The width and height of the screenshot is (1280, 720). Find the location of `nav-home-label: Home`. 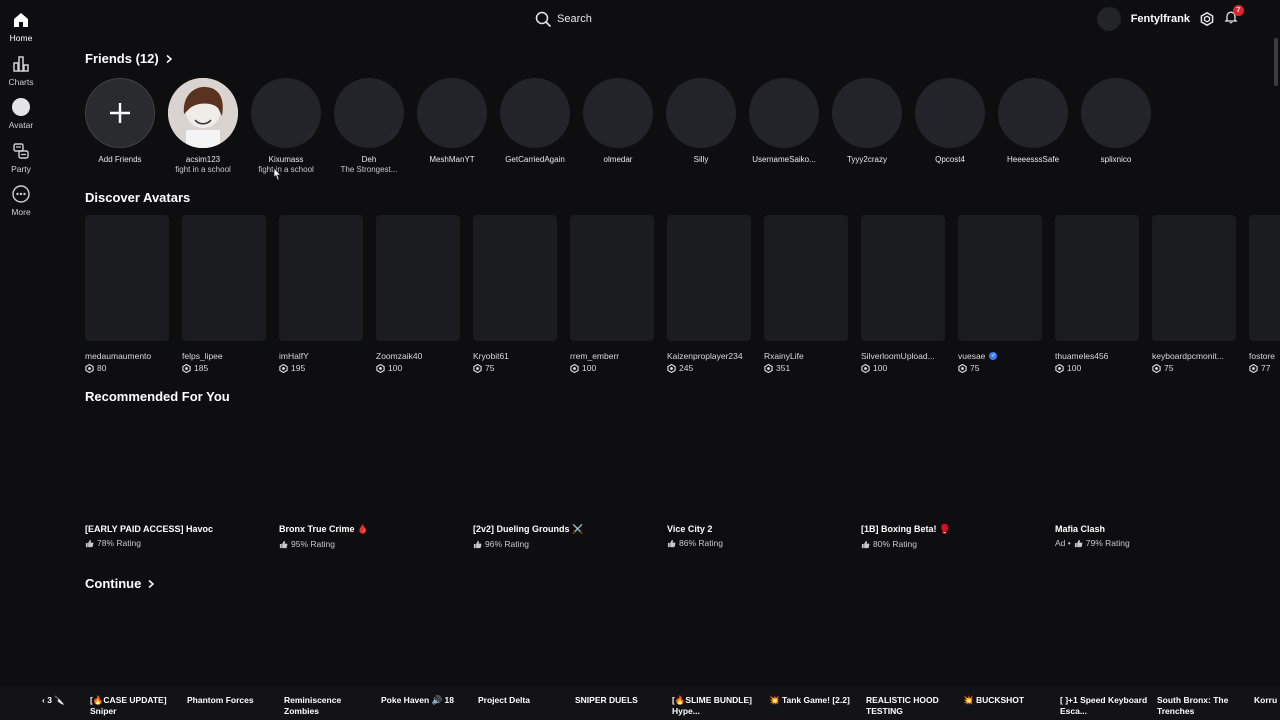

nav-home-label: Home is located at coordinates (21, 38).